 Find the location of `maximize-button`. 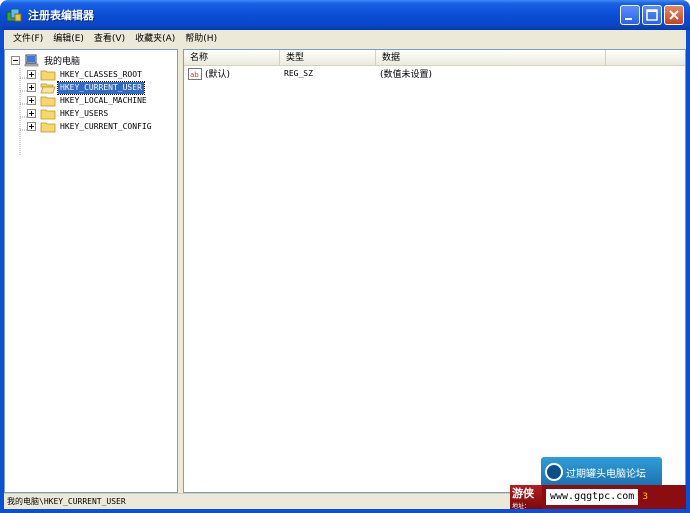

maximize-button is located at coordinates (652, 15).